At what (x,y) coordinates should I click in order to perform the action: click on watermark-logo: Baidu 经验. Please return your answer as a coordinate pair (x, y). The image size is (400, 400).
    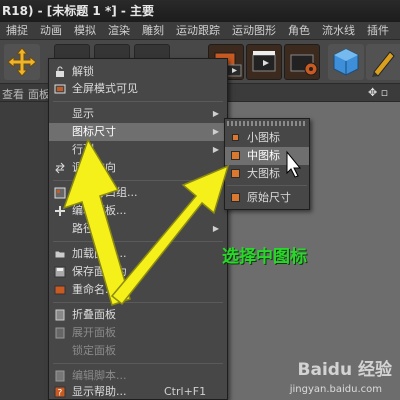
    Looking at the image, I should click on (344, 370).